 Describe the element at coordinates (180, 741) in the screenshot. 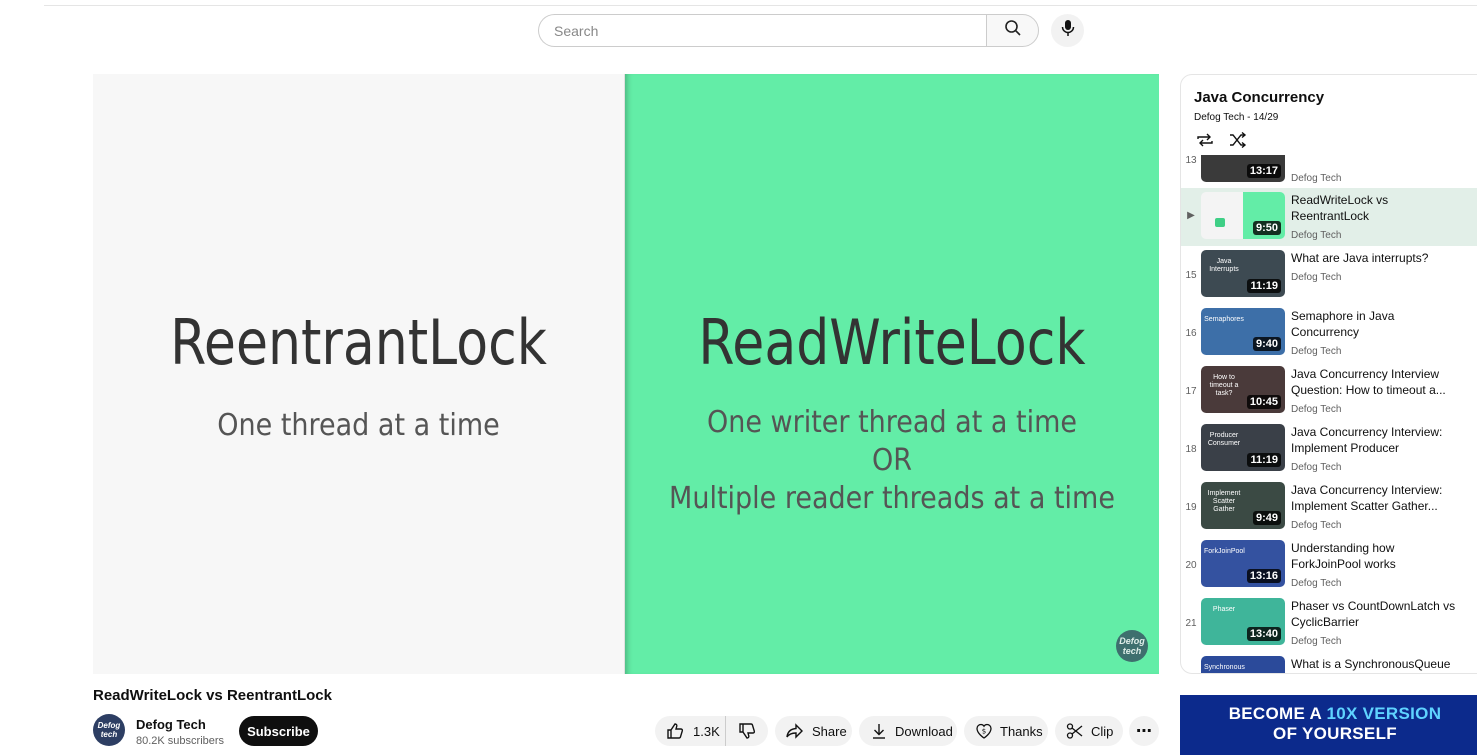

I see `subscriber-count: 80.2K subscribers` at that location.